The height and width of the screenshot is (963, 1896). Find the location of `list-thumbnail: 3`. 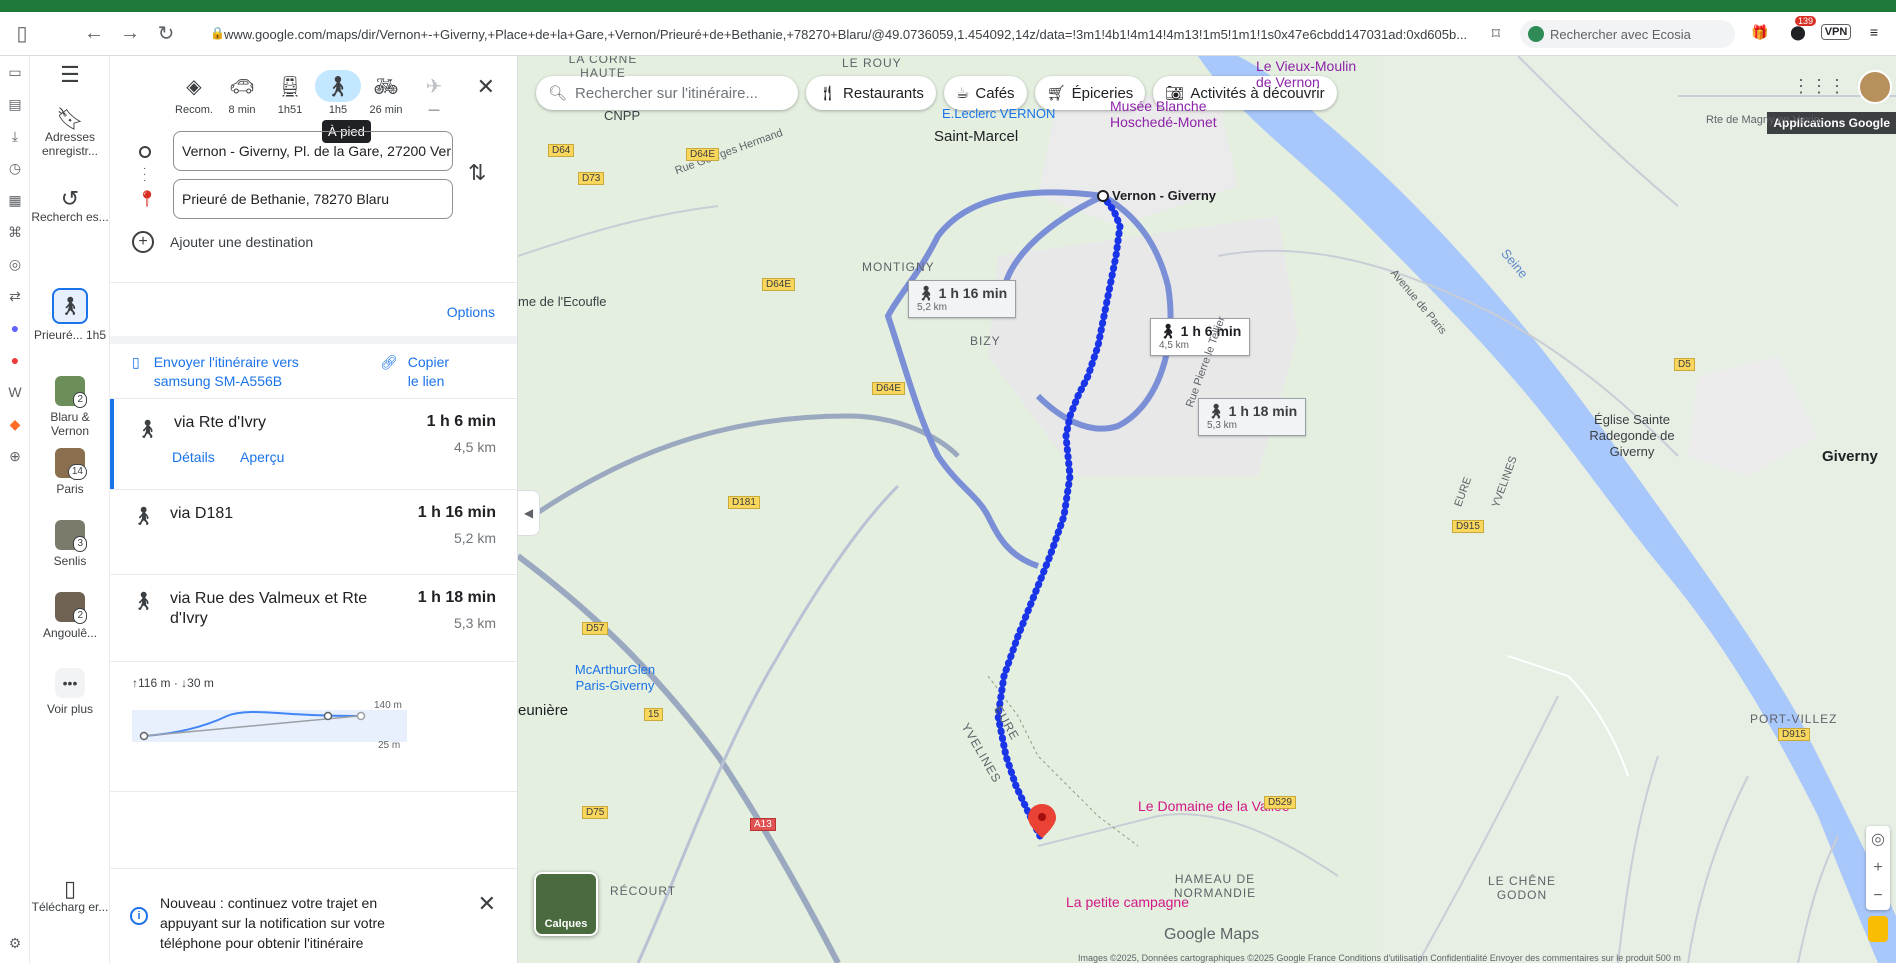

list-thumbnail: 3 is located at coordinates (71, 536).